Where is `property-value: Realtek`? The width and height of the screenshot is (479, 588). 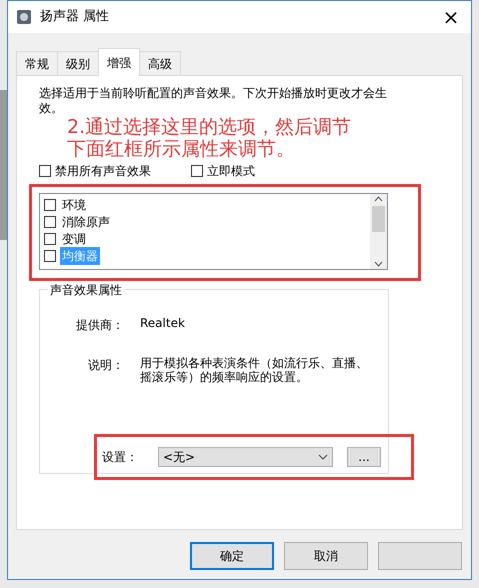 property-value: Realtek is located at coordinates (163, 324).